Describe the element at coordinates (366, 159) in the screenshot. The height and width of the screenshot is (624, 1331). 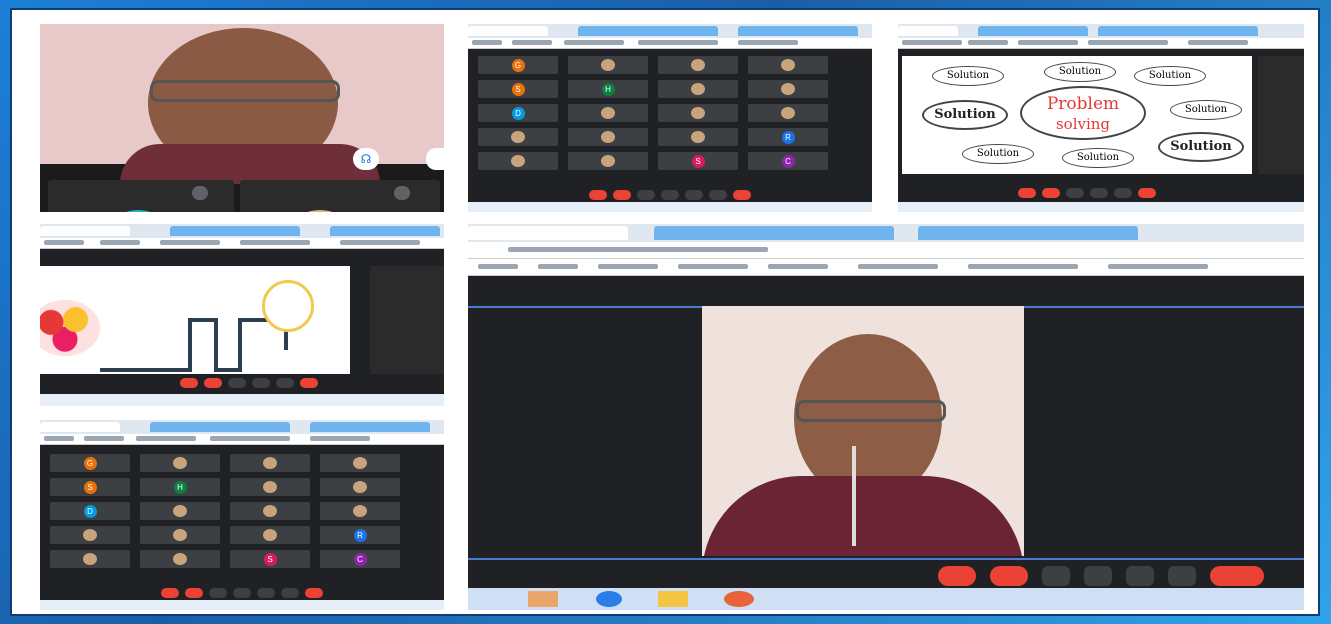
I see `pin-icon: ☊` at that location.